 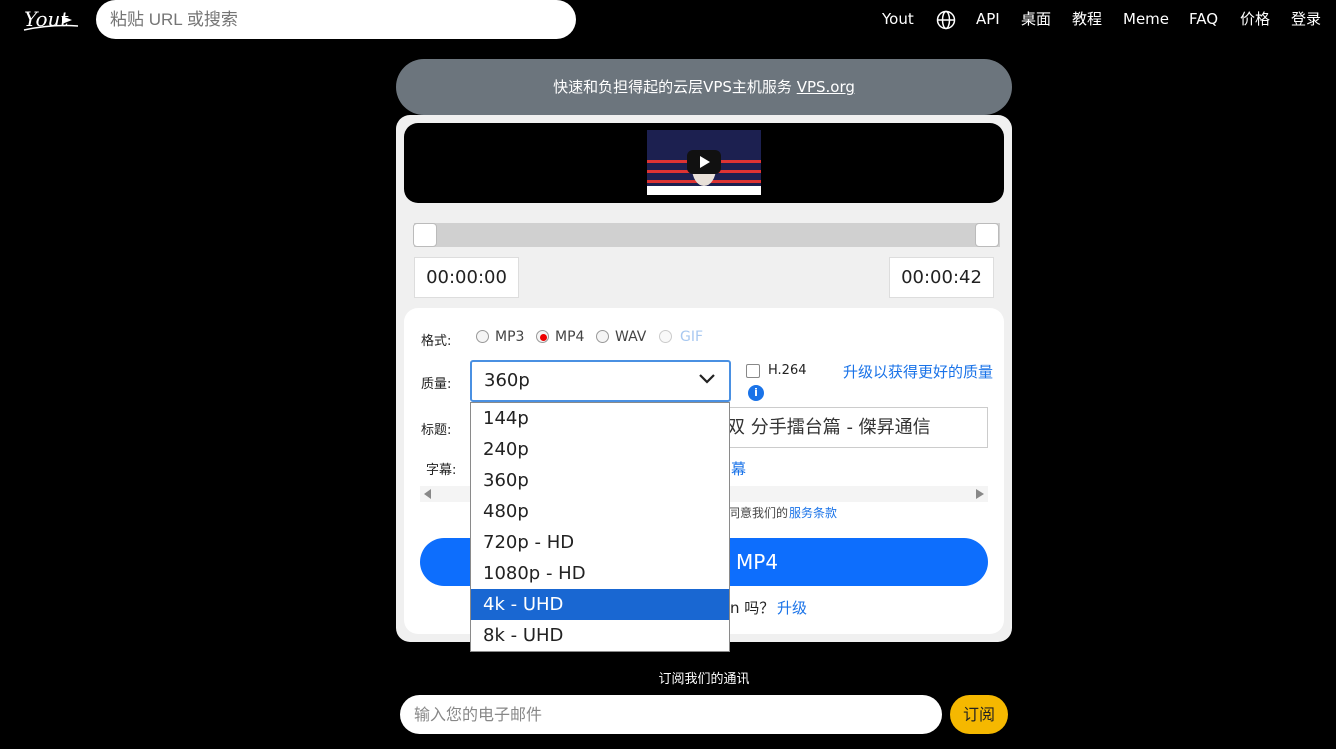 What do you see at coordinates (840, 427) in the screenshot?
I see `title-value: 分手擂台篇 - 傑昇通信` at bounding box center [840, 427].